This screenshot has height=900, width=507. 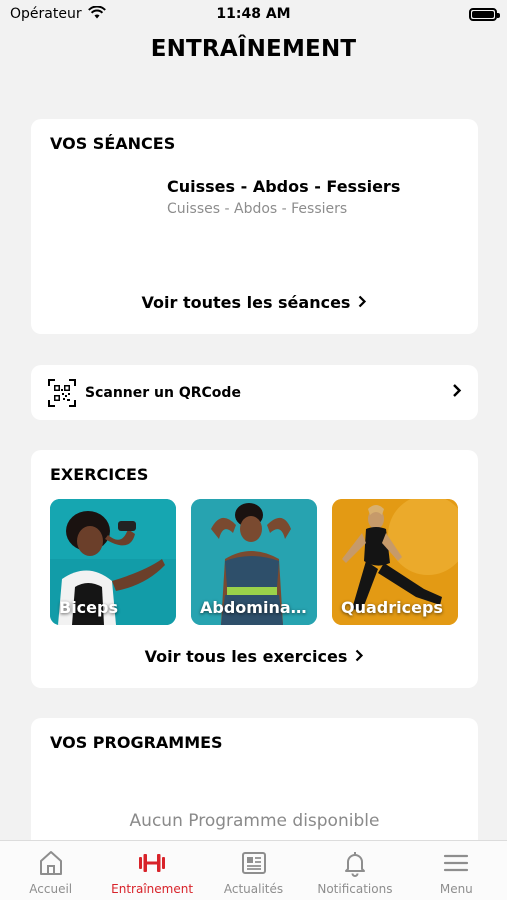 I want to click on tab-label: Actualités, so click(x=253, y=889).